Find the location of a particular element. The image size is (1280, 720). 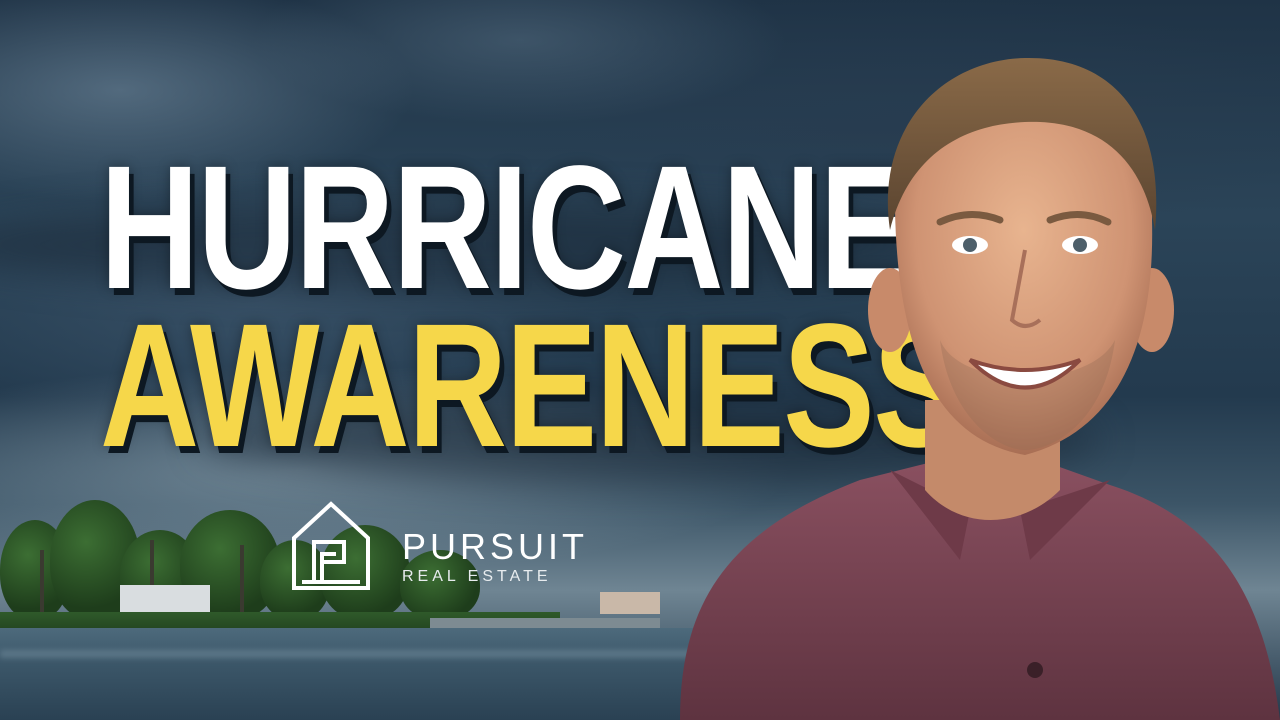

house-logo-icon is located at coordinates (331, 545).